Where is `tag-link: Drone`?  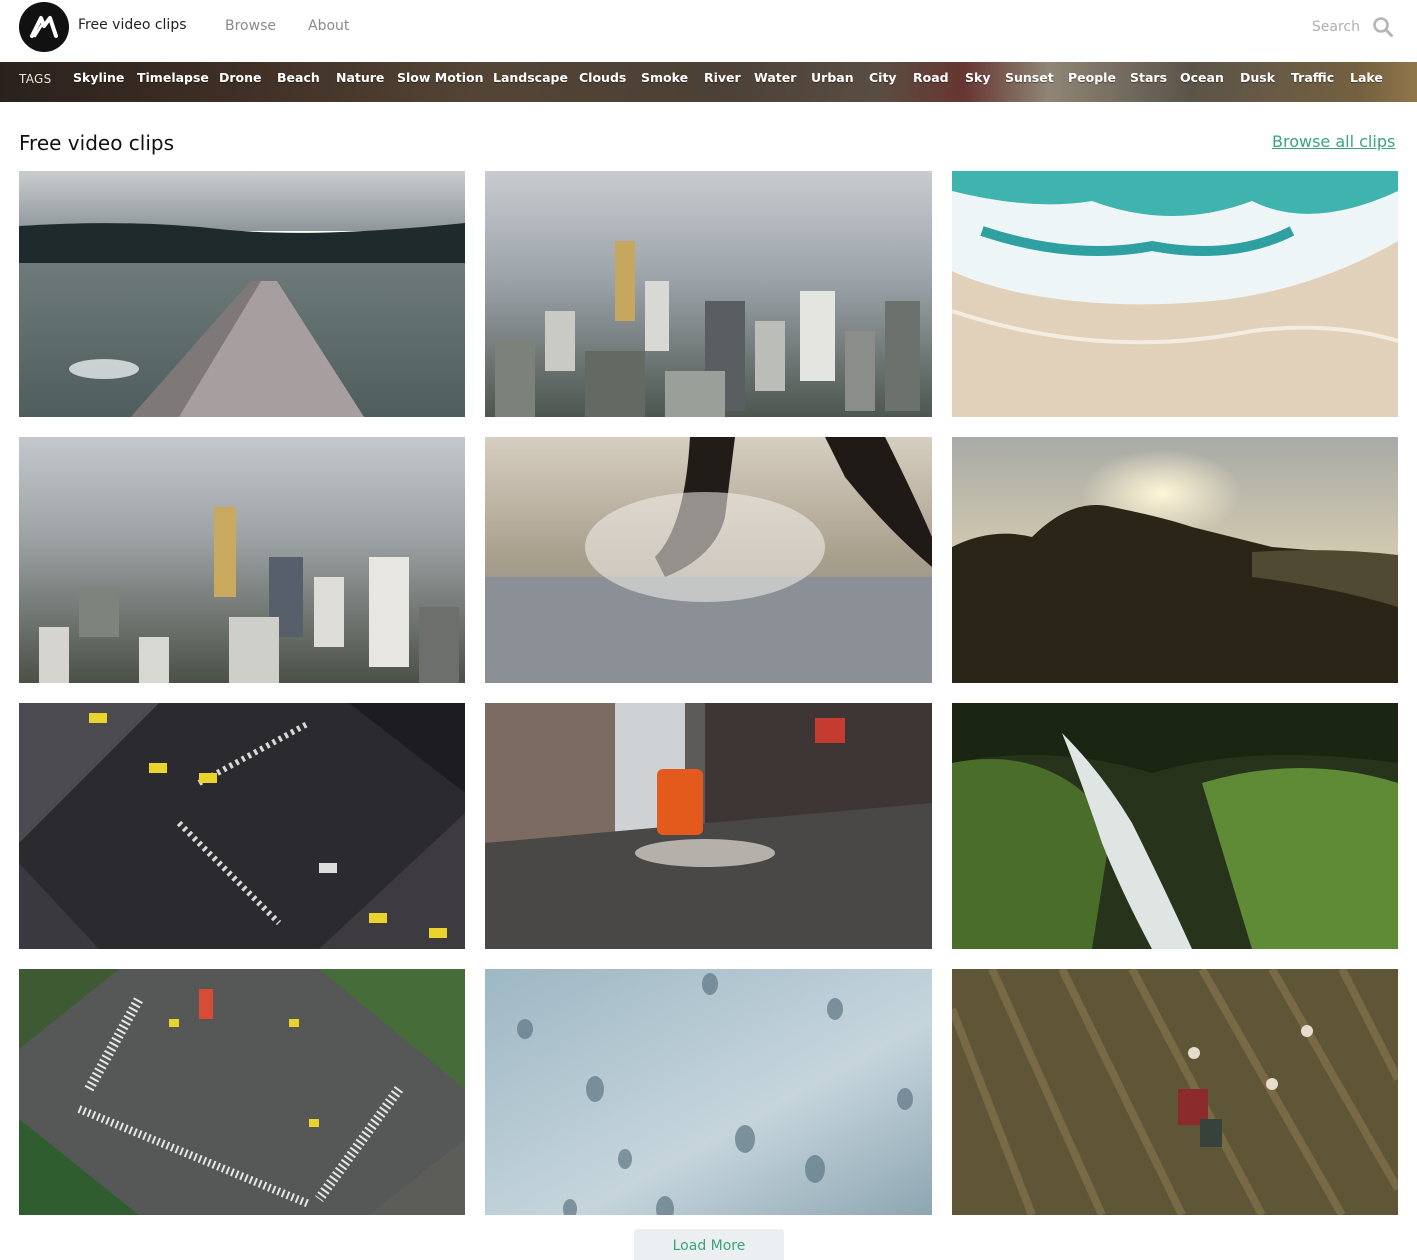 tag-link: Drone is located at coordinates (240, 77).